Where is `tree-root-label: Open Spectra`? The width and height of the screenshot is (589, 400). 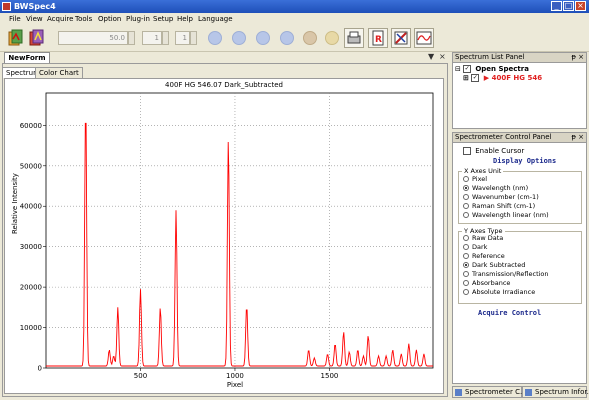 tree-root-label: Open Spectra is located at coordinates (502, 69).